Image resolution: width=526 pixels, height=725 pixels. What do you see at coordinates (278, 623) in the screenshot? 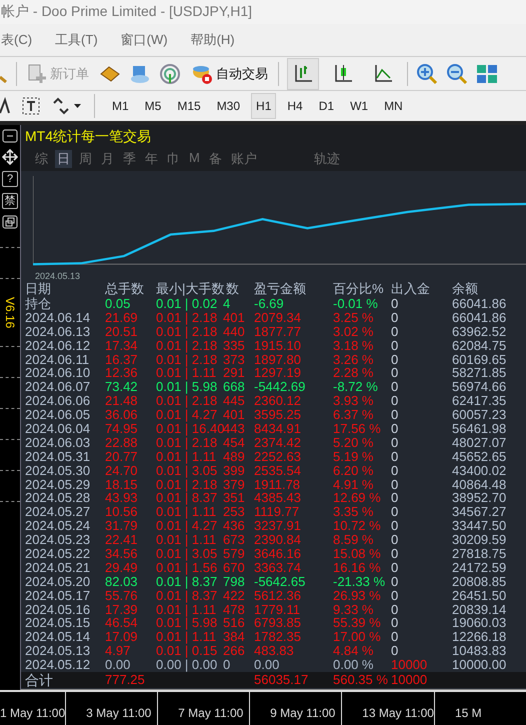
I see `table-cell-text: 6793.85` at bounding box center [278, 623].